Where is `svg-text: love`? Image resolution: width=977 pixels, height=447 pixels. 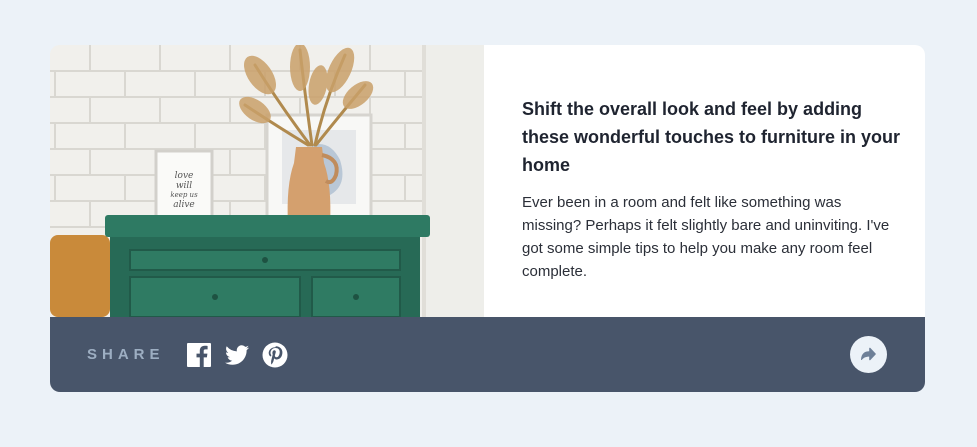
svg-text: love is located at coordinates (184, 176).